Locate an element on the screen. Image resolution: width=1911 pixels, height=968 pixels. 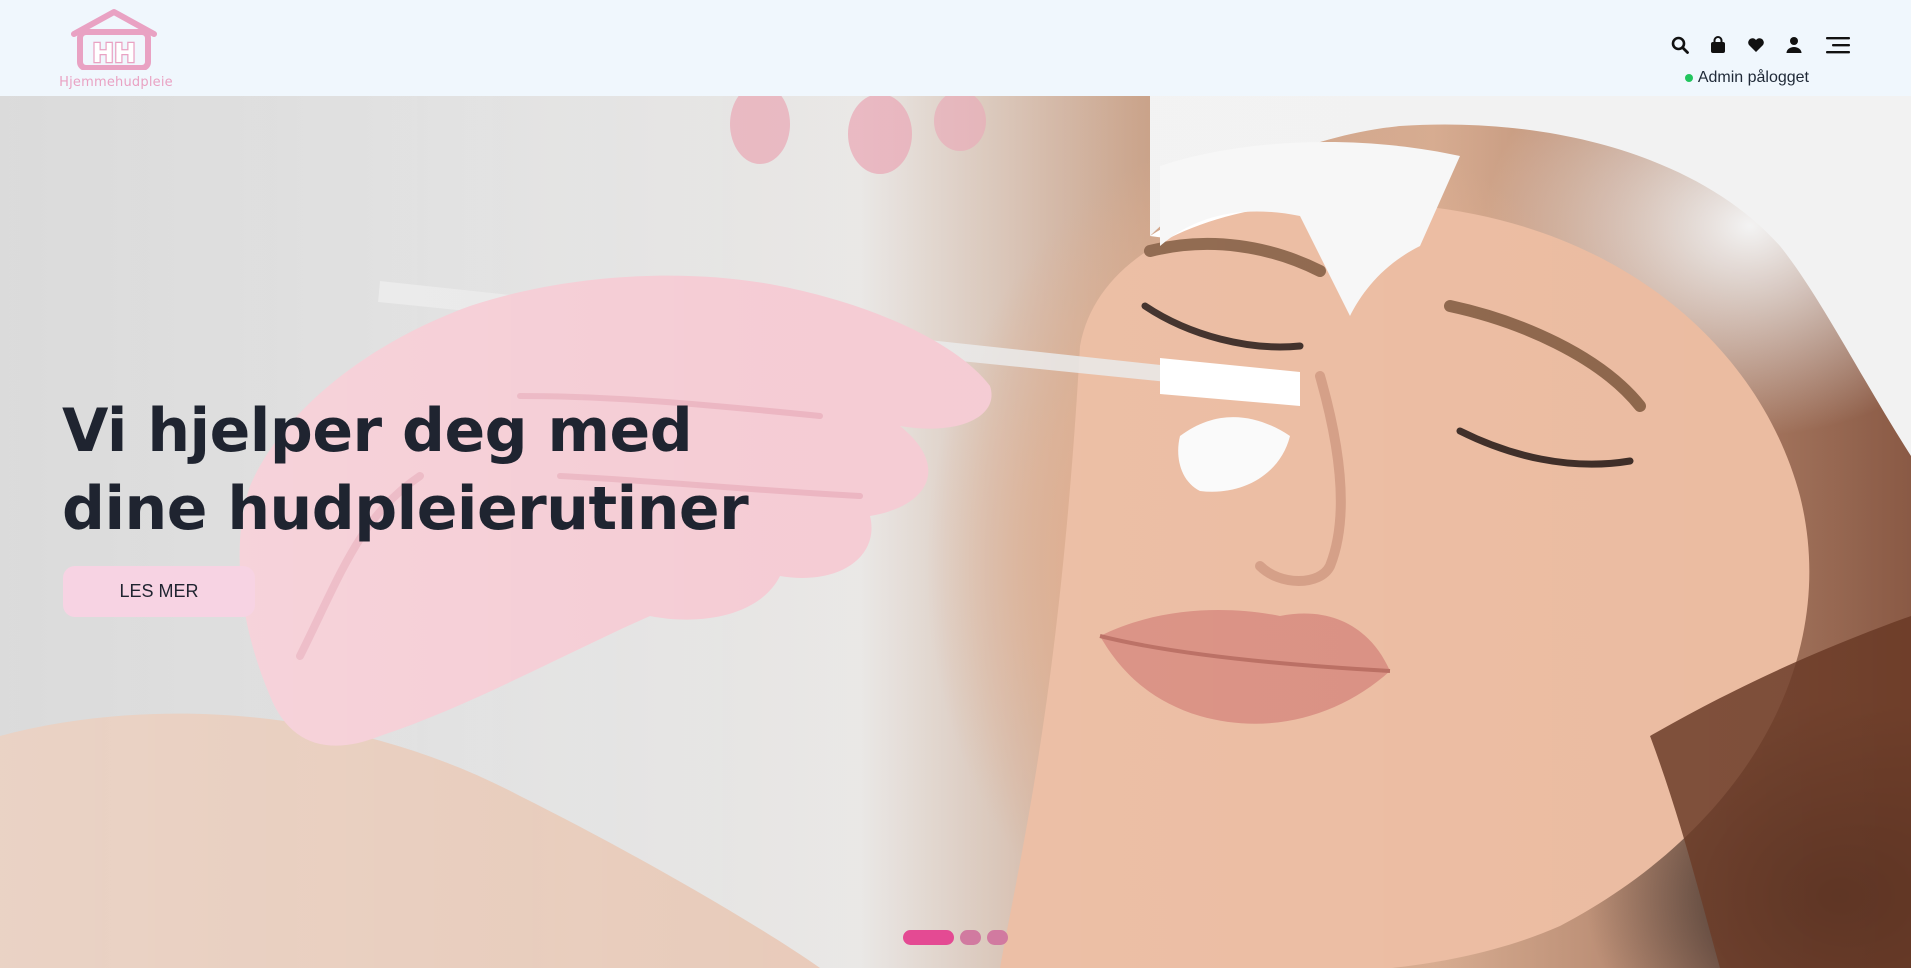
svg-text: HH is located at coordinates (114, 54).